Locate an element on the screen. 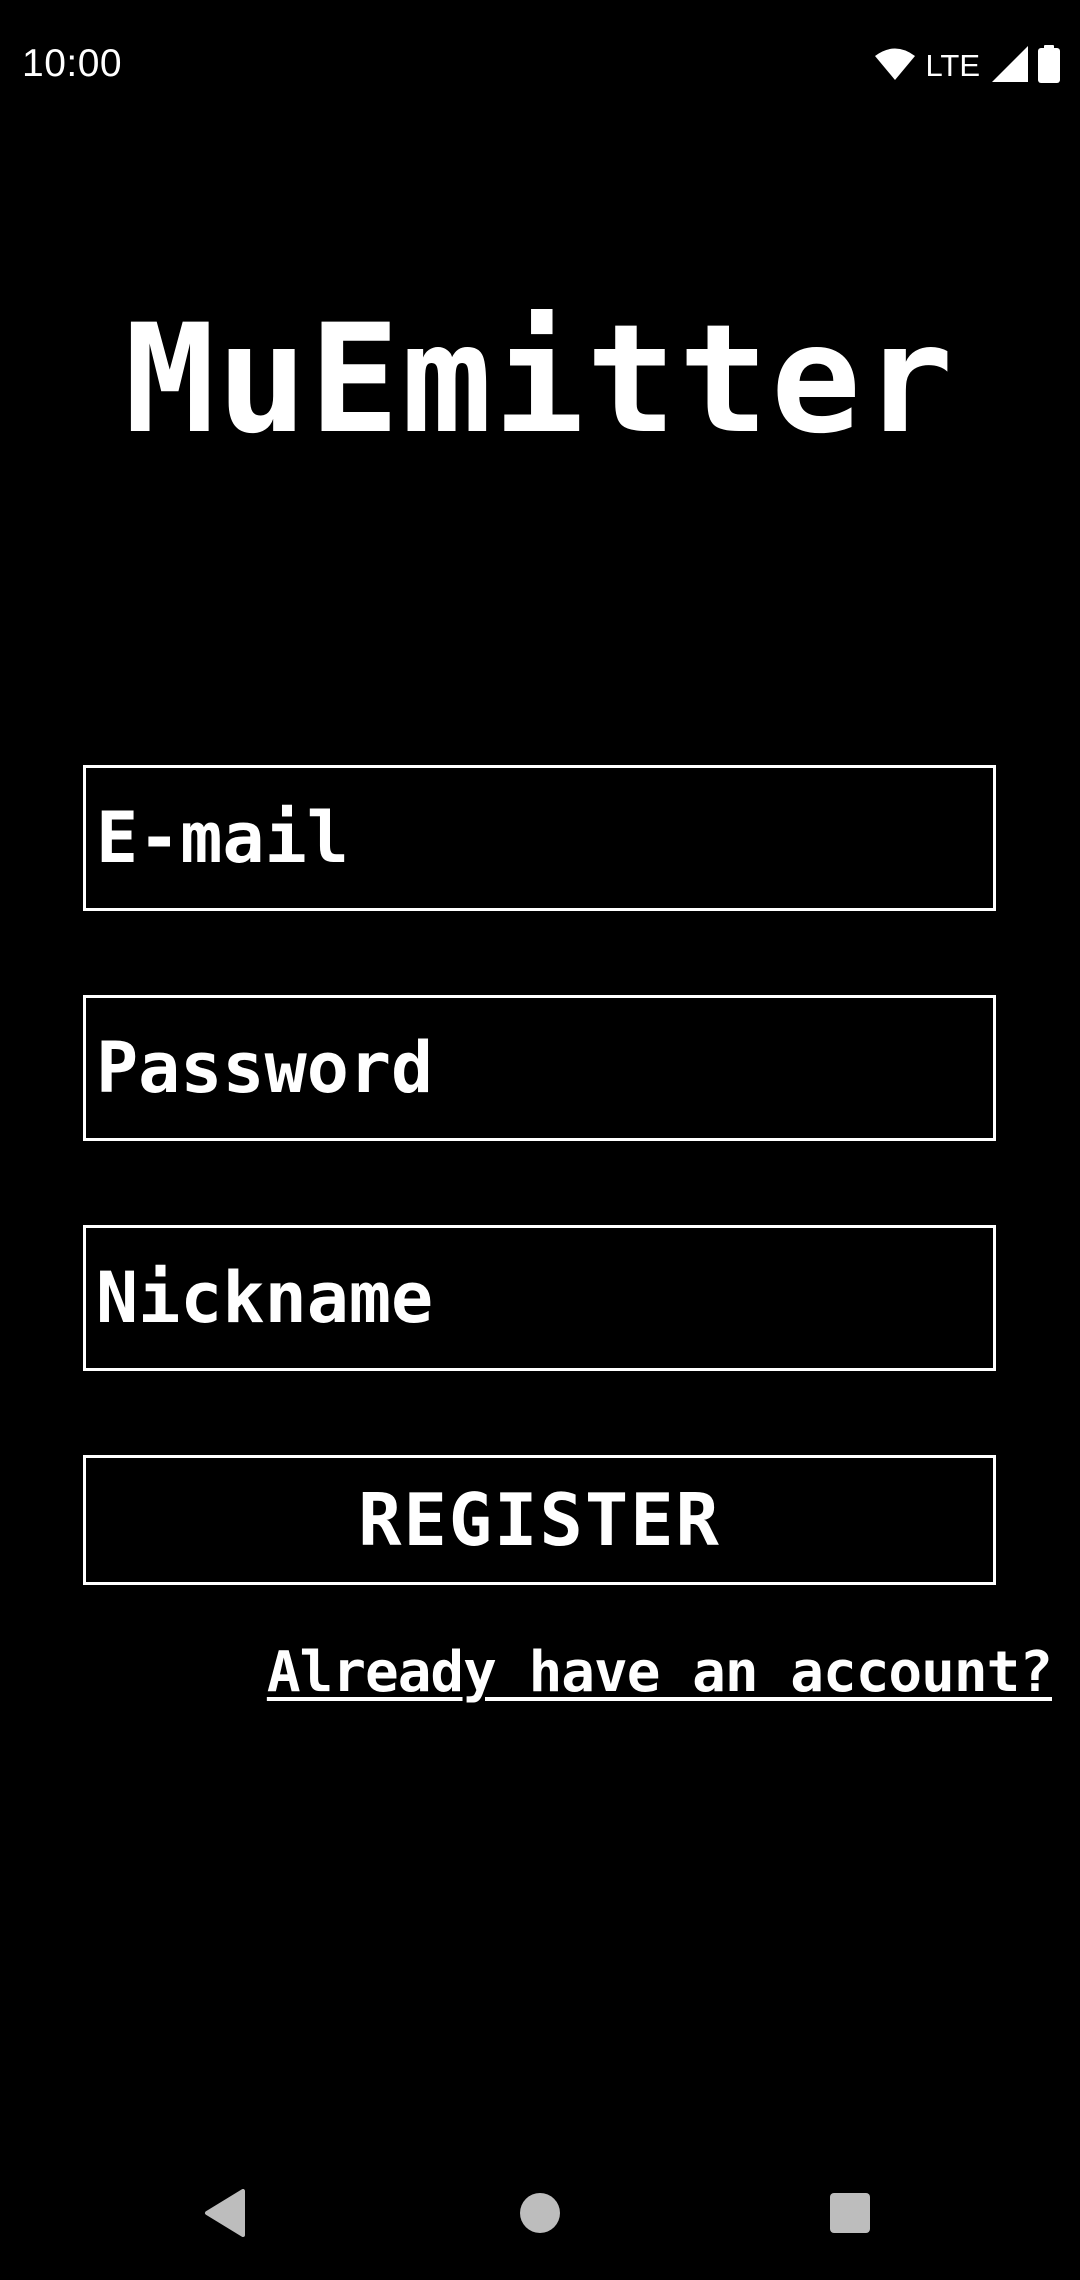 The height and width of the screenshot is (2280, 1080). email-field is located at coordinates (539, 838).